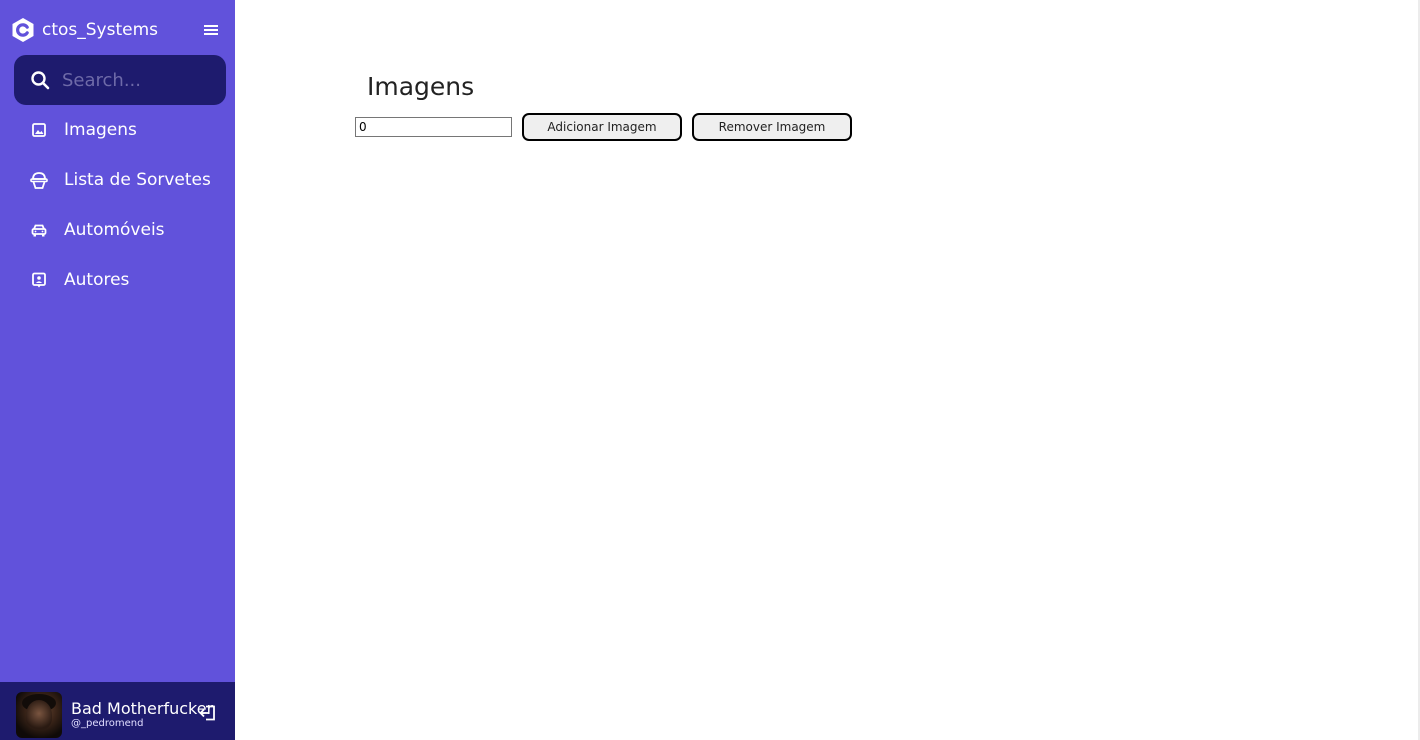 This screenshot has width=1420, height=740. Describe the element at coordinates (137, 180) in the screenshot. I see `sidebar-item-label: Lista de Sorvetes` at that location.